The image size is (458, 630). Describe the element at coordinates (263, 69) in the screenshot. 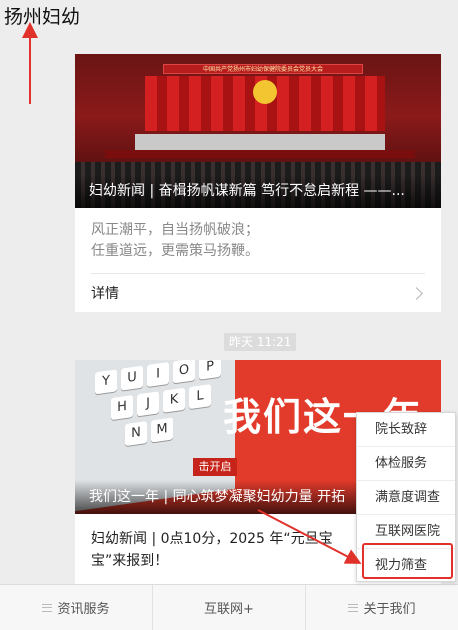

I see `stage-banner: 中国共产党扬州市妇幼保健院委员会党员大会` at that location.